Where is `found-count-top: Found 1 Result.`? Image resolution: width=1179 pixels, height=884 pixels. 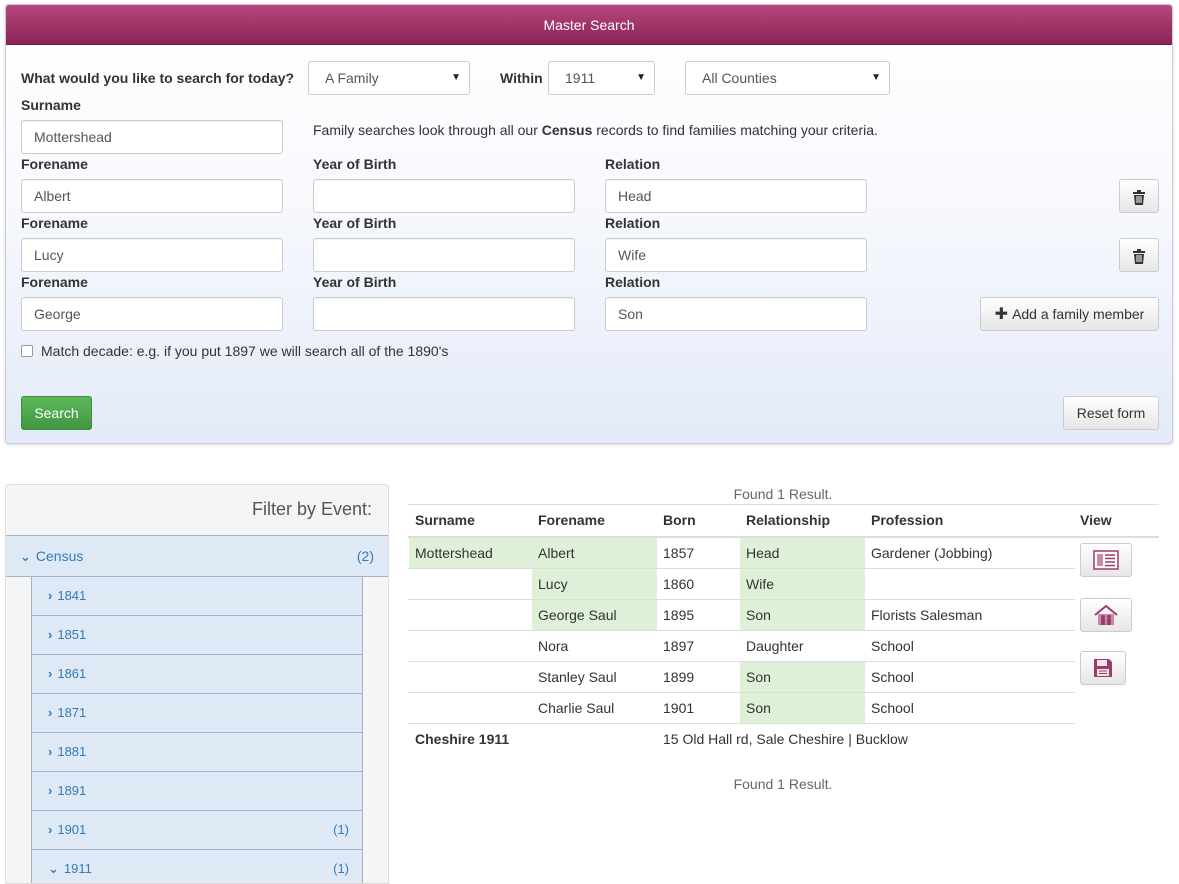 found-count-top: Found 1 Result. is located at coordinates (783, 494).